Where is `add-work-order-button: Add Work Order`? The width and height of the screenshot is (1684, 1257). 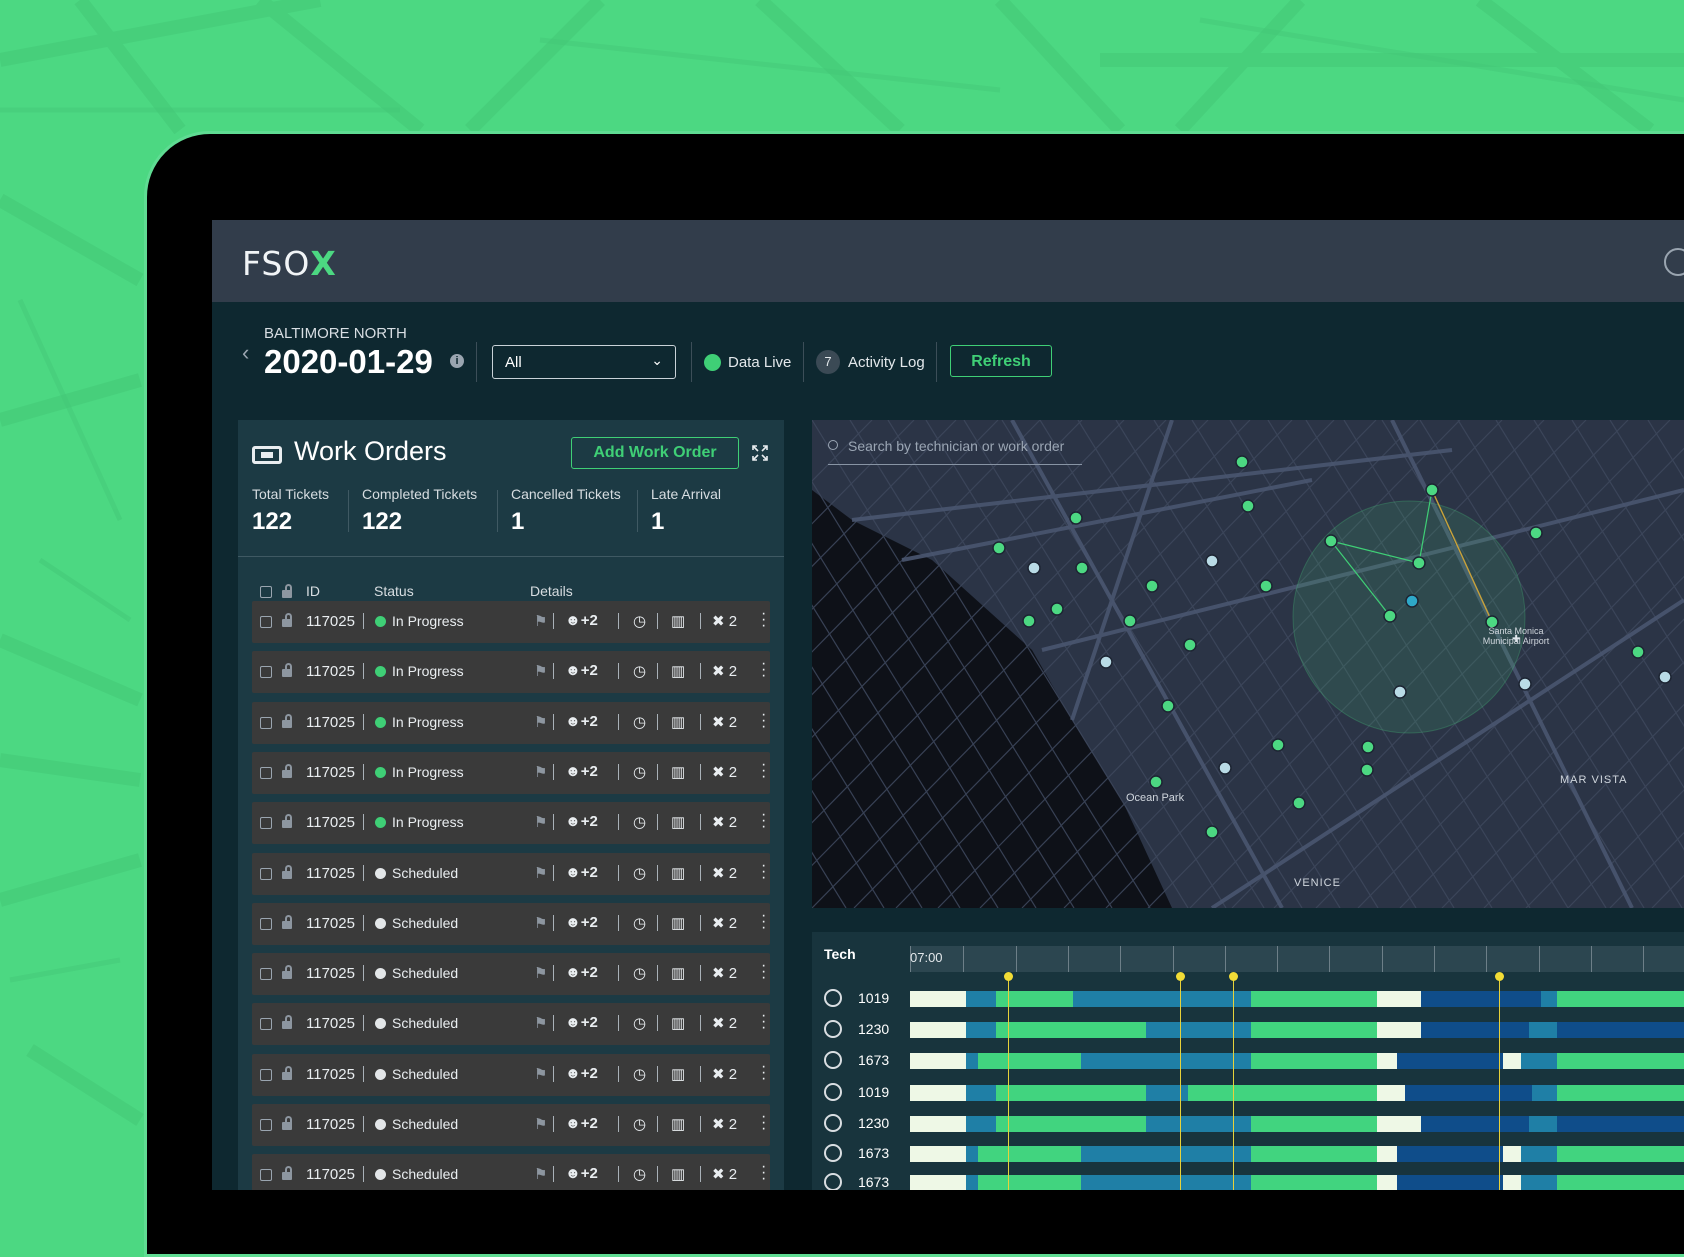
add-work-order-button: Add Work Order is located at coordinates (655, 453).